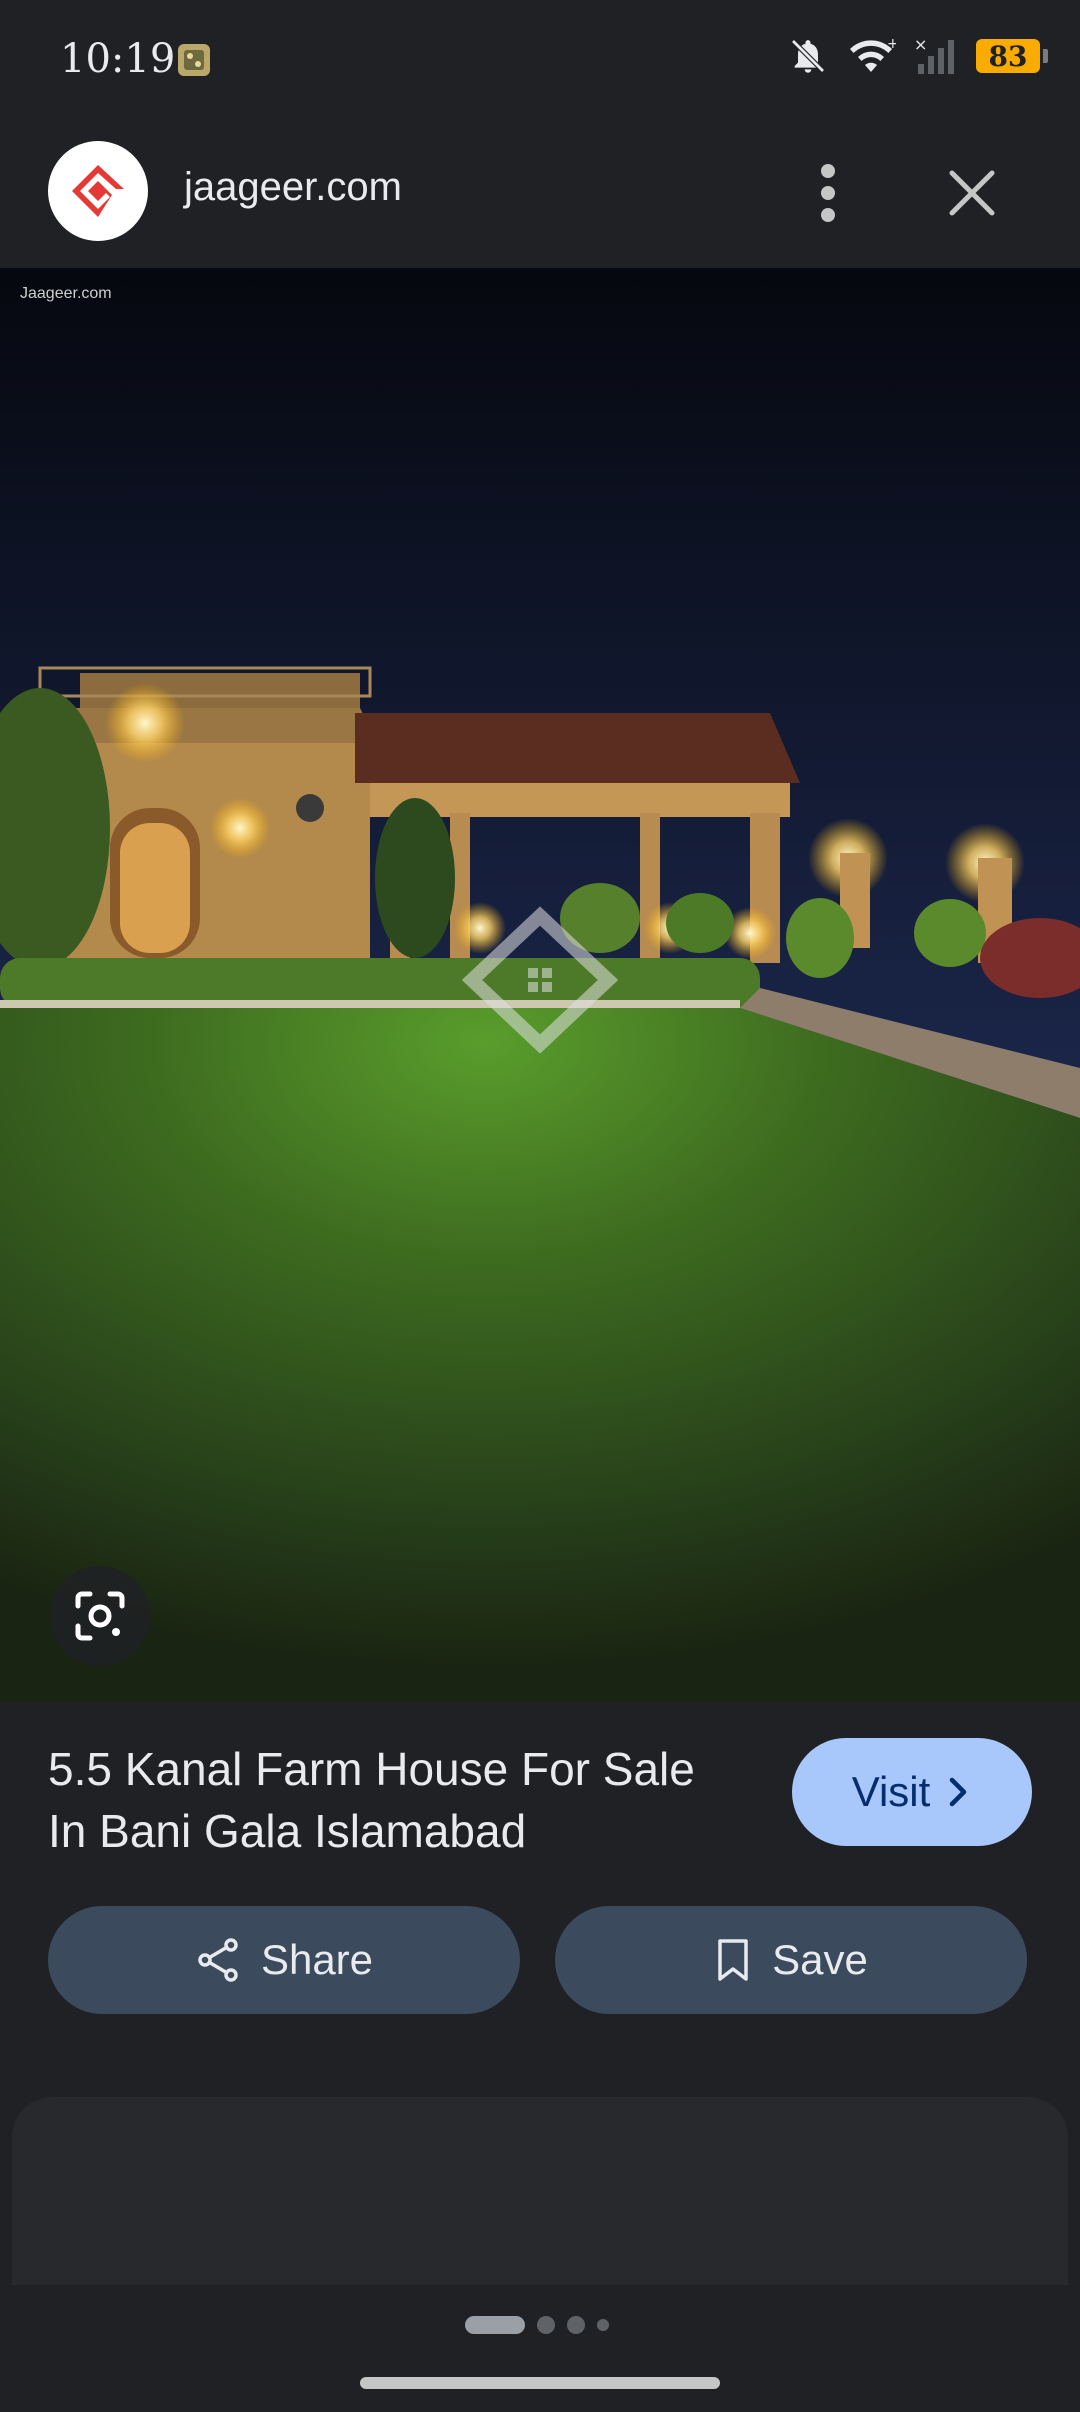 This screenshot has width=1080, height=2412. I want to click on result-title-line2: In Bani Gala Islamabad, so click(287, 1831).